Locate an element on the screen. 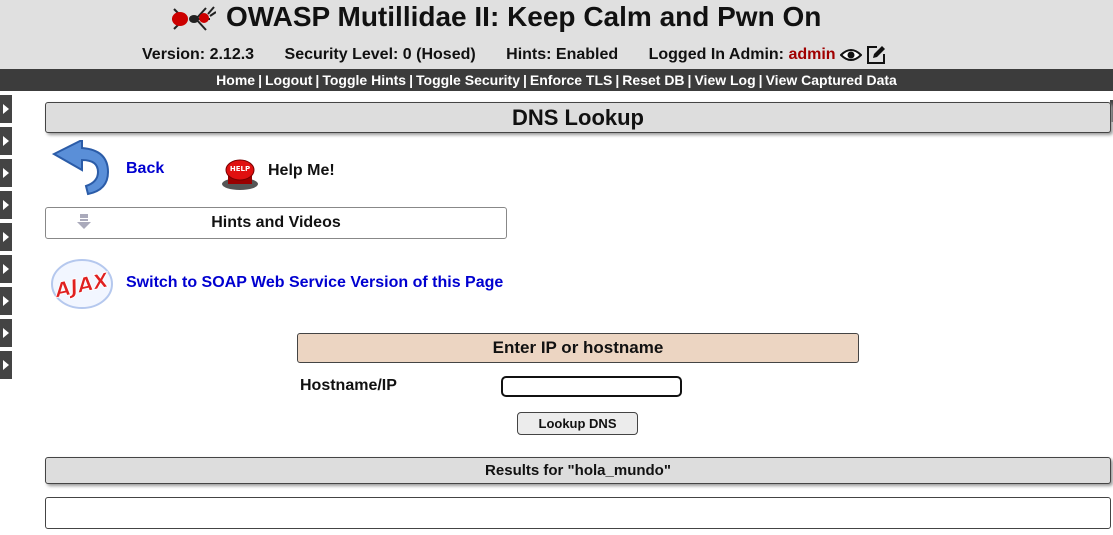 The image size is (1113, 535). help-me-label: Help Me! is located at coordinates (301, 170).